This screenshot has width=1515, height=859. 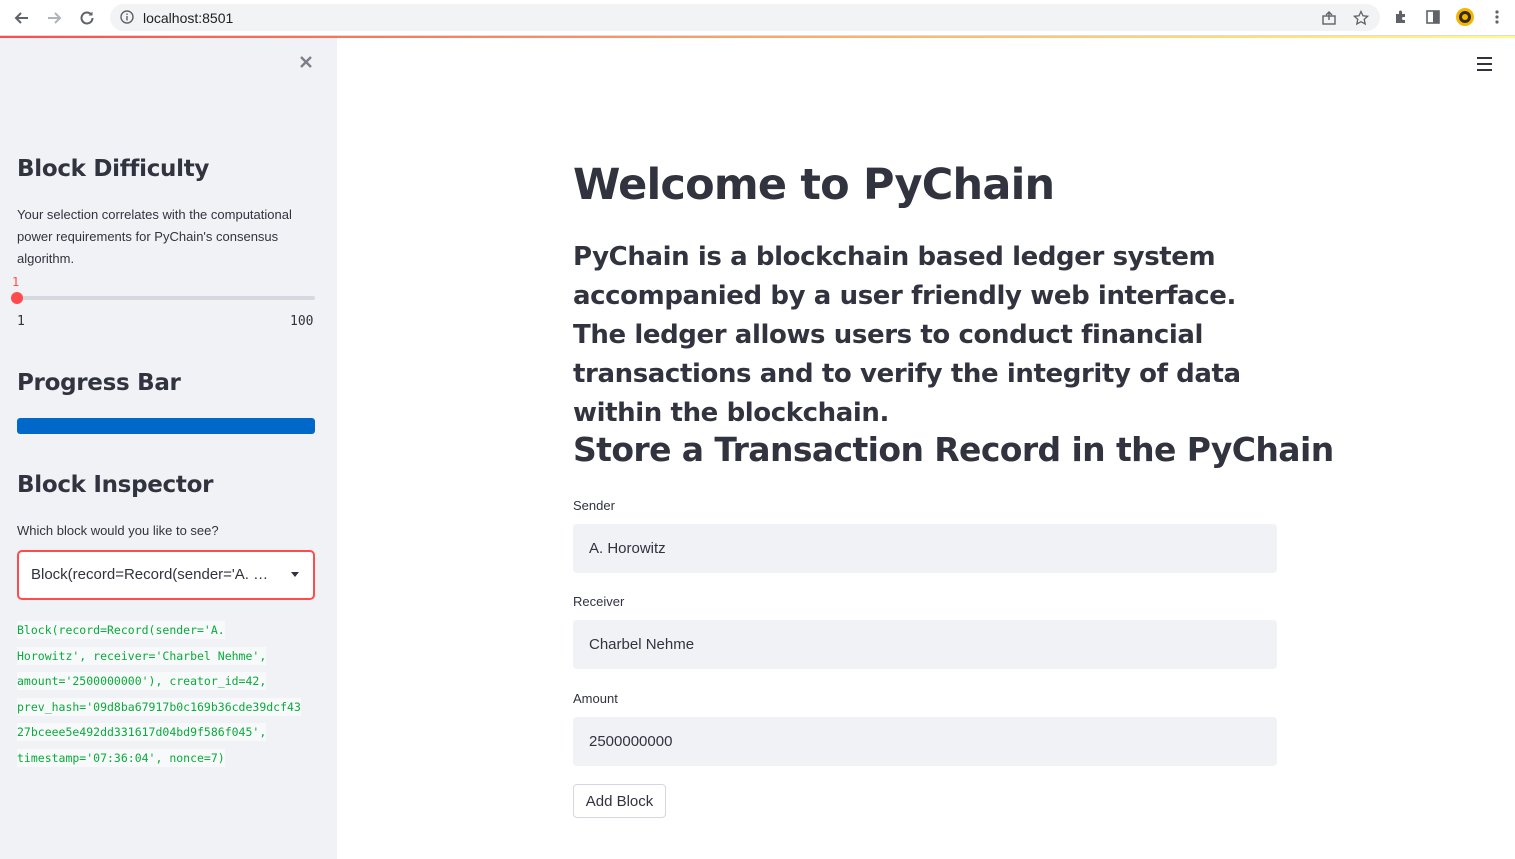 What do you see at coordinates (22, 18) in the screenshot?
I see `back-icon` at bounding box center [22, 18].